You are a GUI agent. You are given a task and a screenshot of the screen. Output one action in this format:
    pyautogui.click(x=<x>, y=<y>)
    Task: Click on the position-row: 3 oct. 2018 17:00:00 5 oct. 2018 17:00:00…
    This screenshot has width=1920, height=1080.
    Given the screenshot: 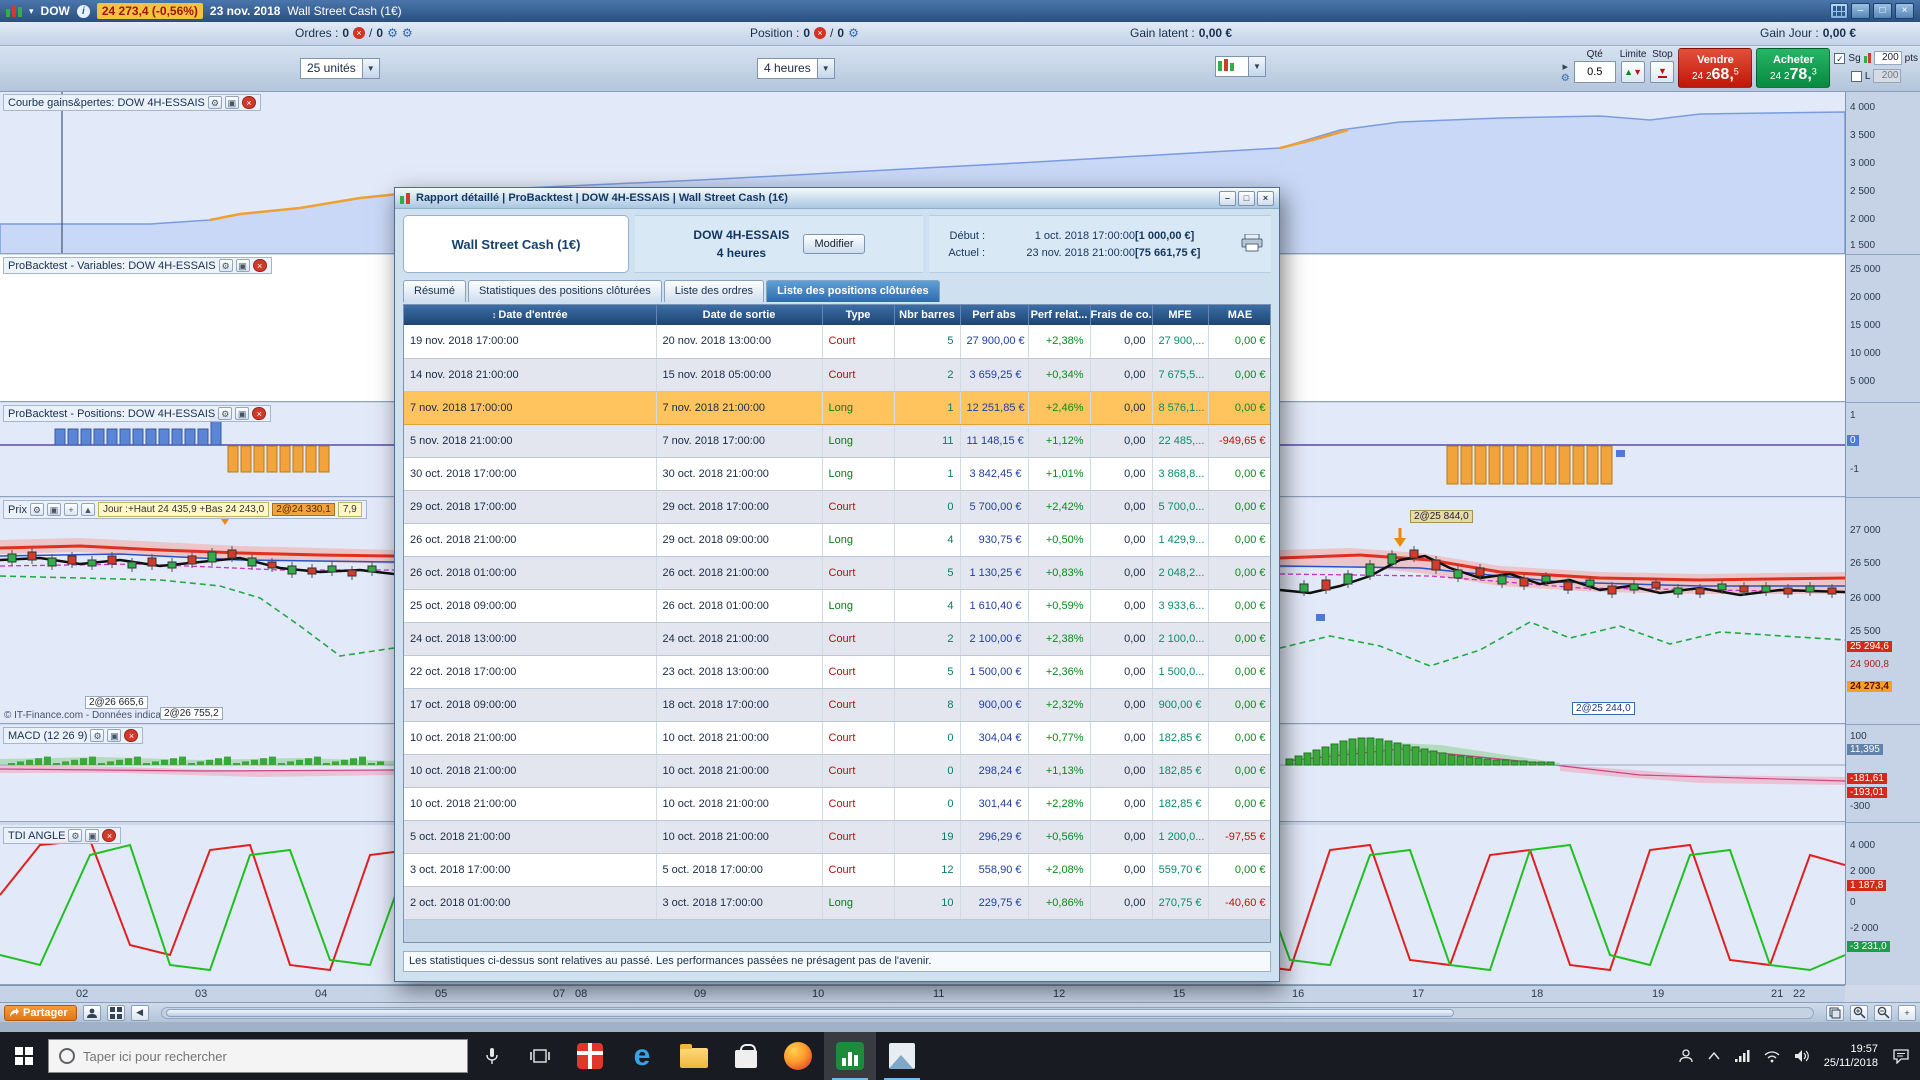 What is the action you would take?
    pyautogui.click(x=837, y=870)
    